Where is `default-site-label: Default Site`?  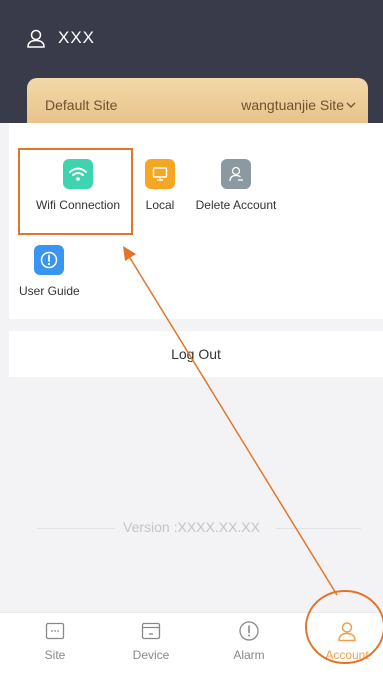
default-site-label: Default Site is located at coordinates (81, 105).